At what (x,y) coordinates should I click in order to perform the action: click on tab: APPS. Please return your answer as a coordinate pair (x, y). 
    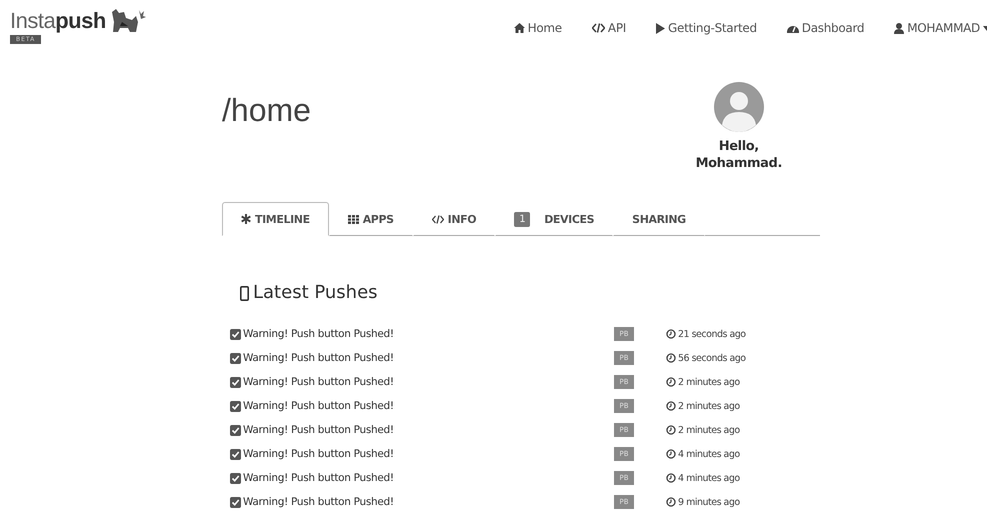
    Looking at the image, I should click on (370, 219).